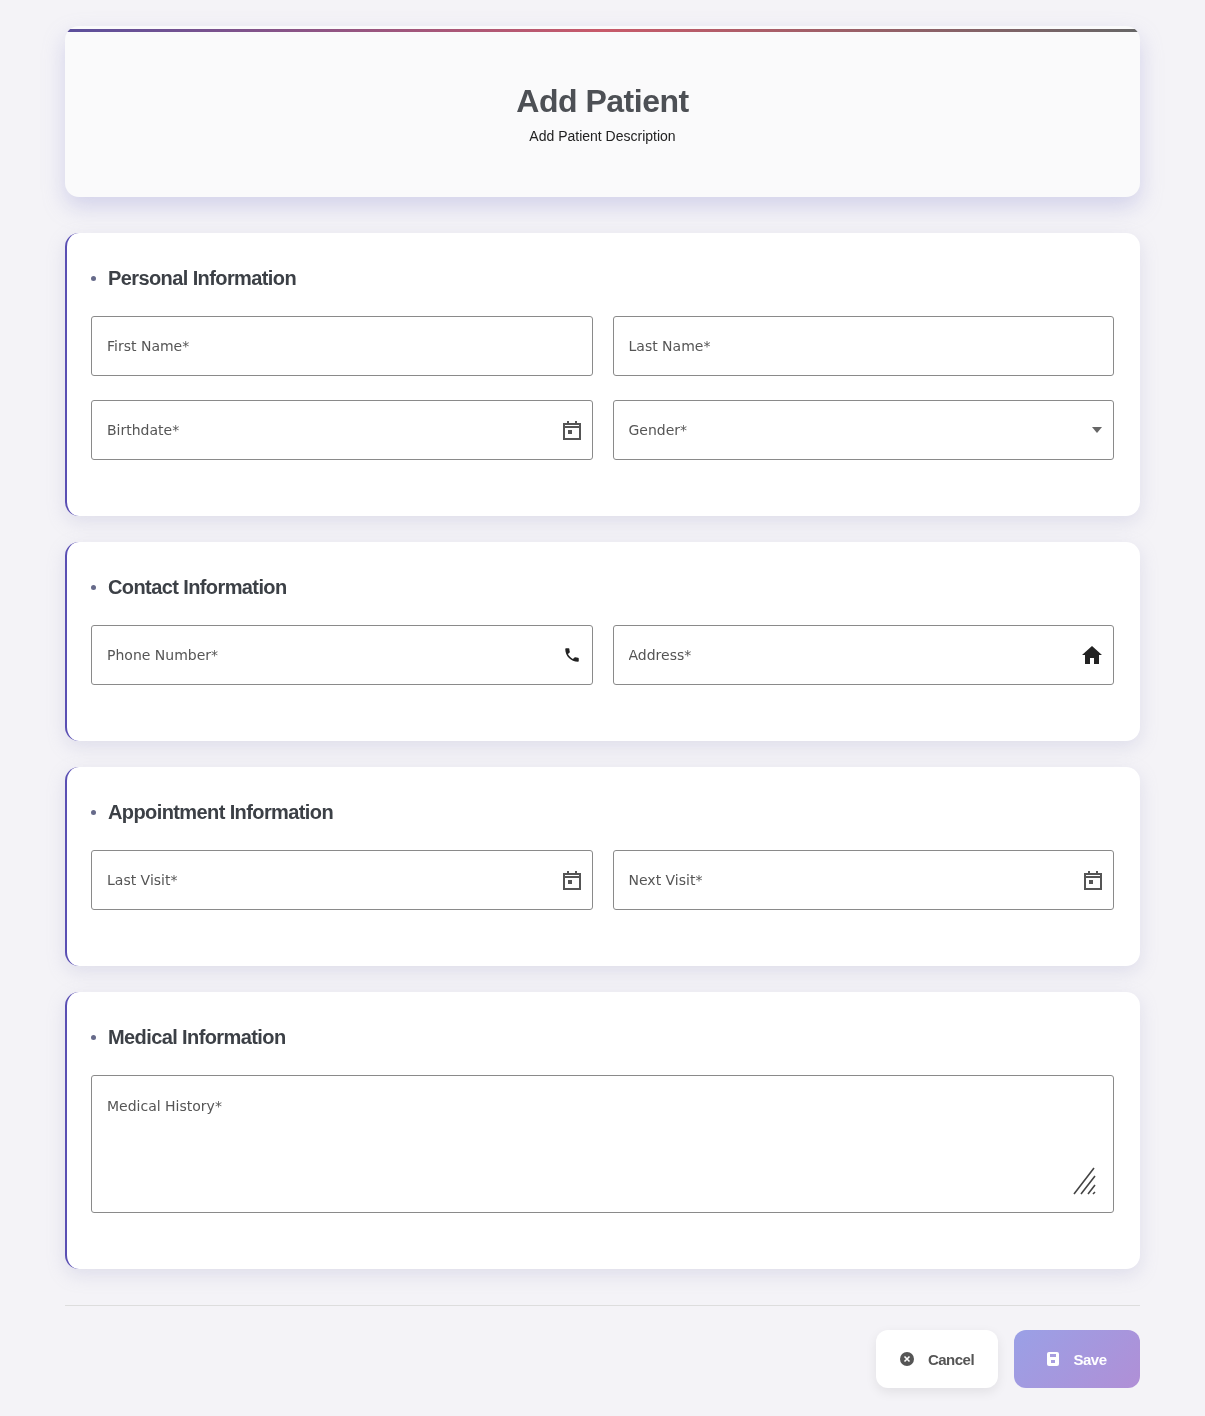 This screenshot has height=1416, width=1205. I want to click on input-field: Last Name*, so click(863, 346).